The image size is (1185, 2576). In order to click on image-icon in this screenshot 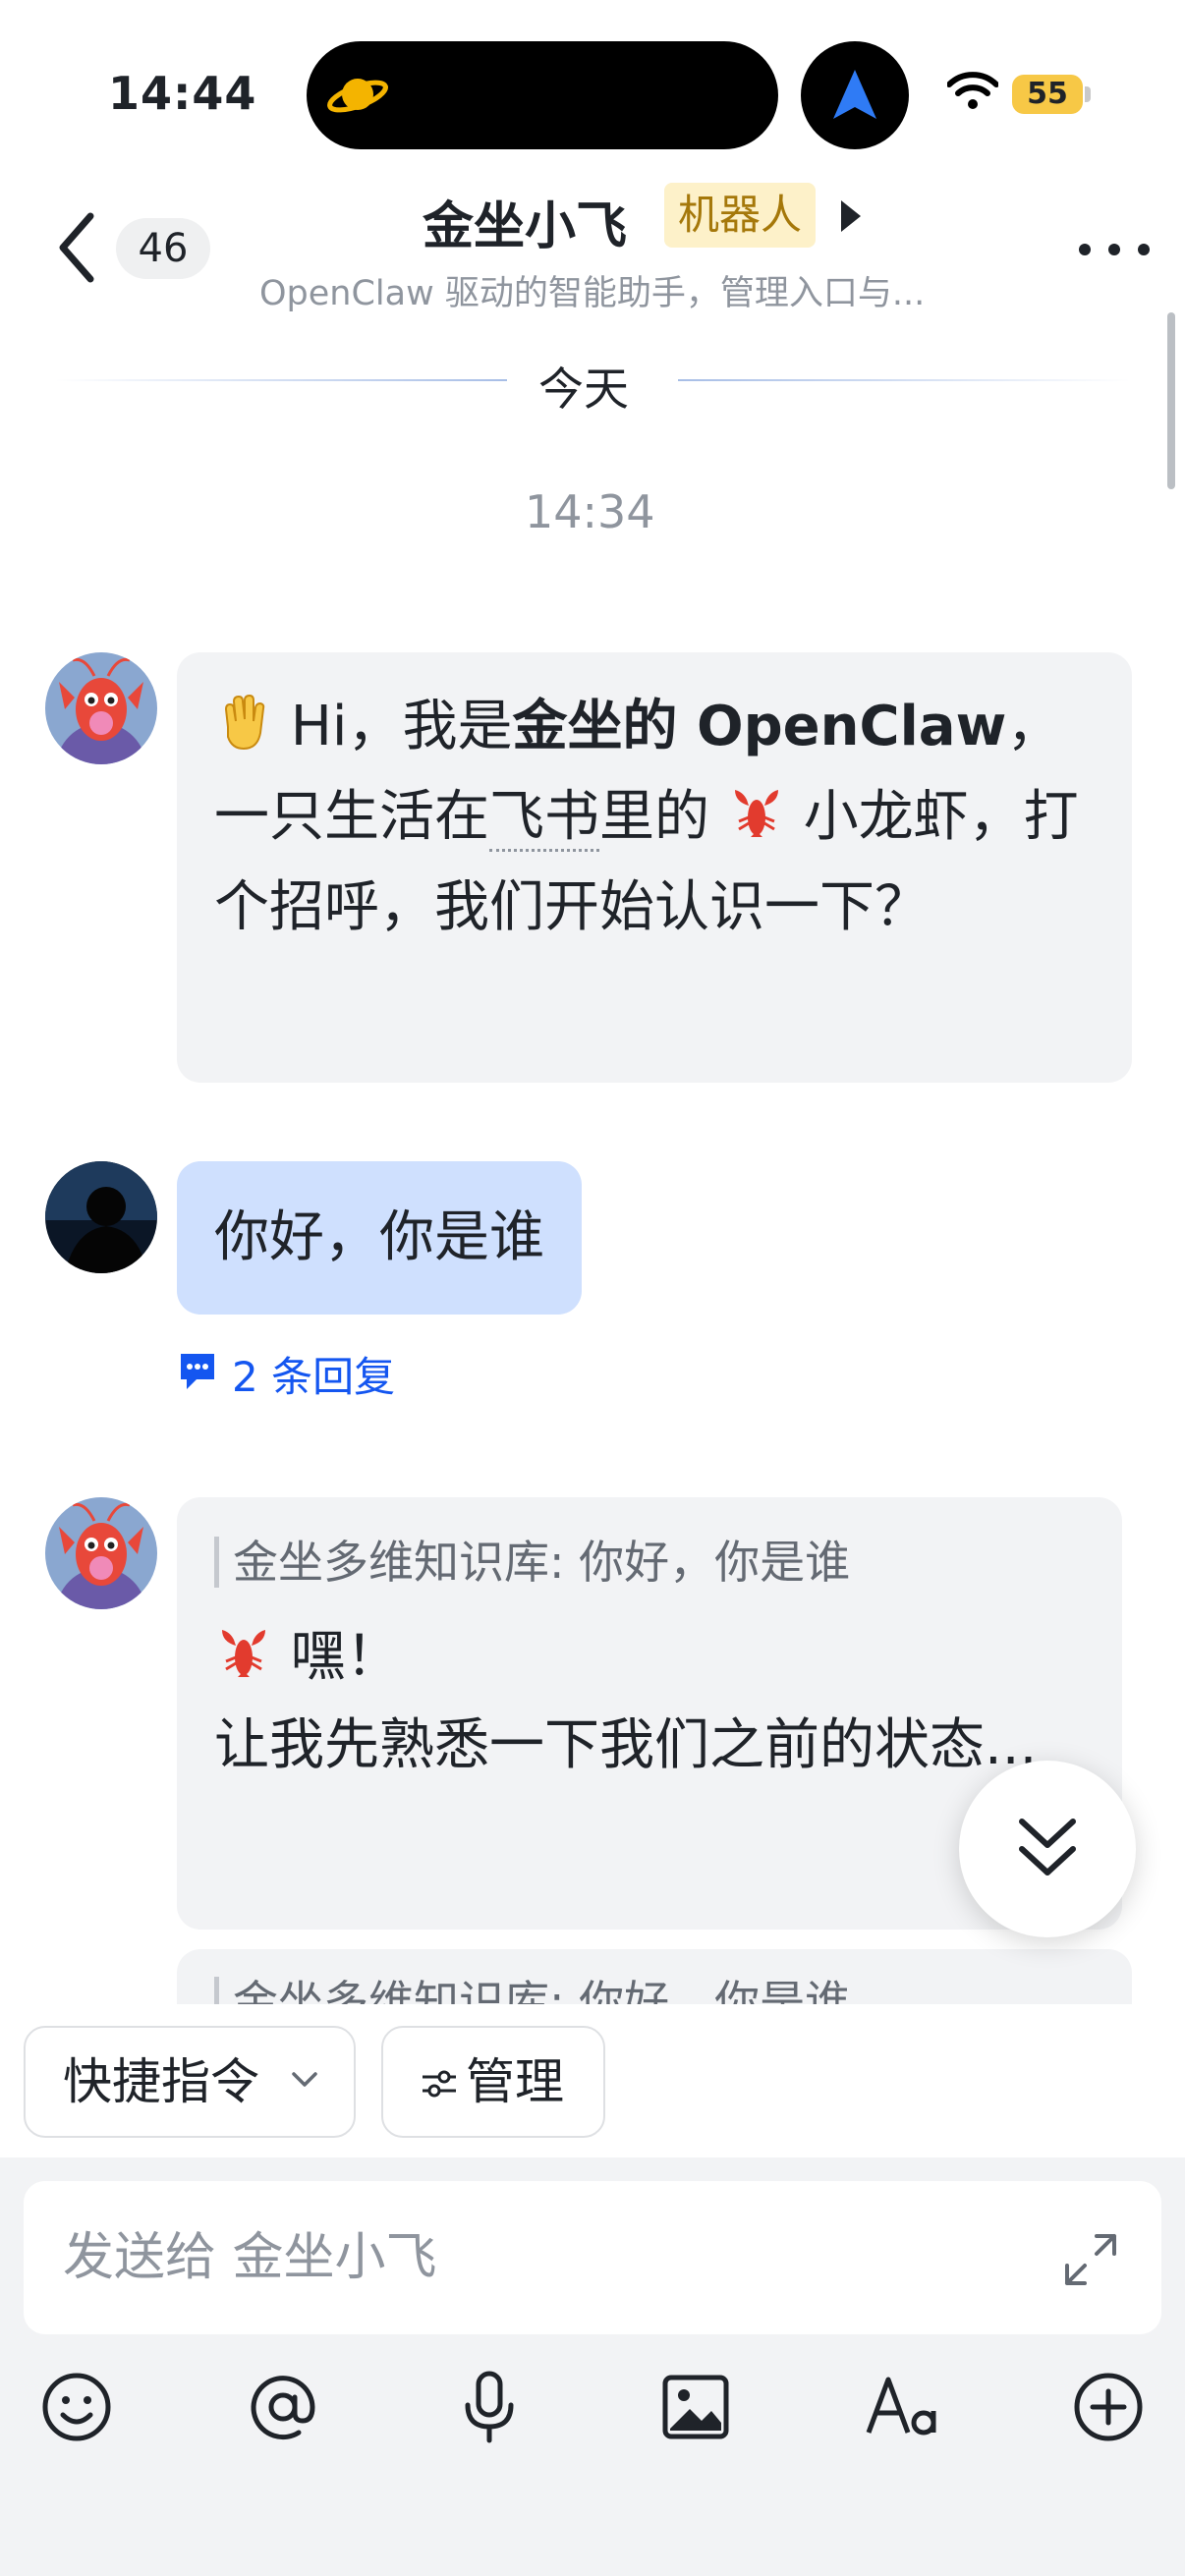, I will do `click(695, 2407)`.